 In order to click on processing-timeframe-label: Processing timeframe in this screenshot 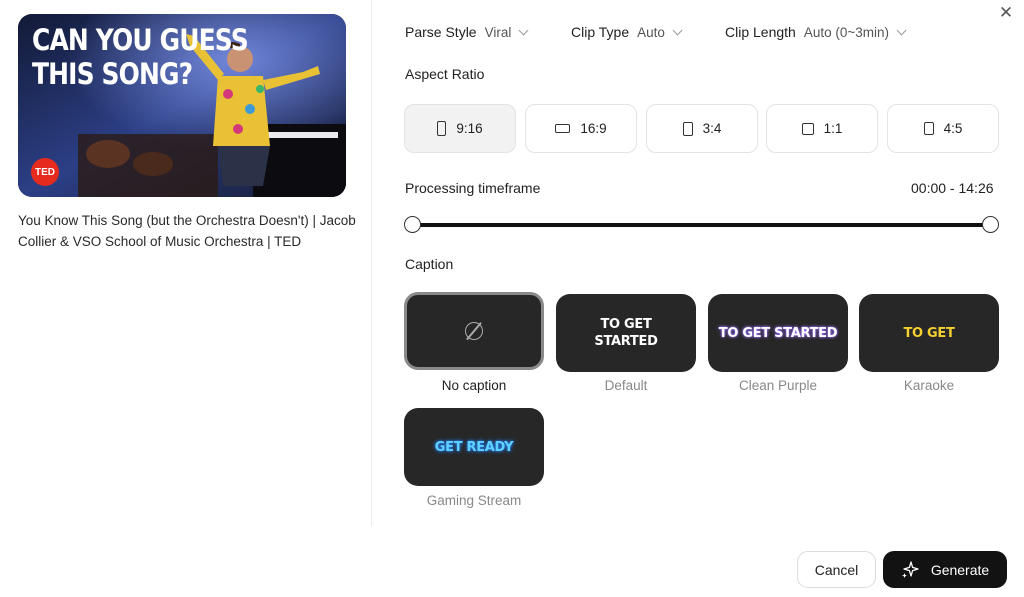, I will do `click(473, 188)`.